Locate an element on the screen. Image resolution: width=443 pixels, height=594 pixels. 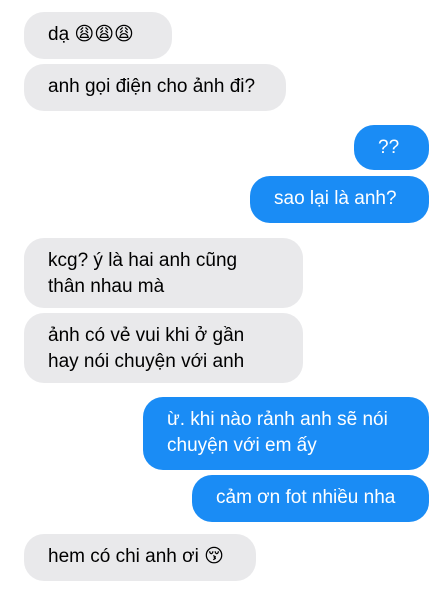
message-bubble-received: anh gọi điện cho ảnh đi? is located at coordinates (155, 87).